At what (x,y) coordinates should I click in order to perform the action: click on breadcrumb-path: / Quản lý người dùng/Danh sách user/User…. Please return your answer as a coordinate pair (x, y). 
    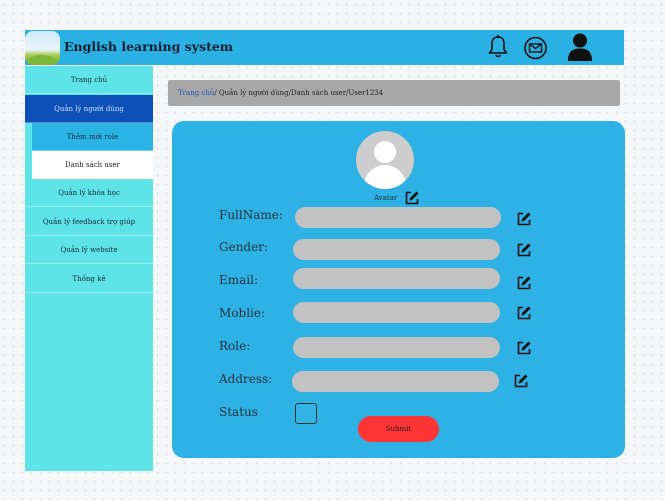
    Looking at the image, I should click on (299, 93).